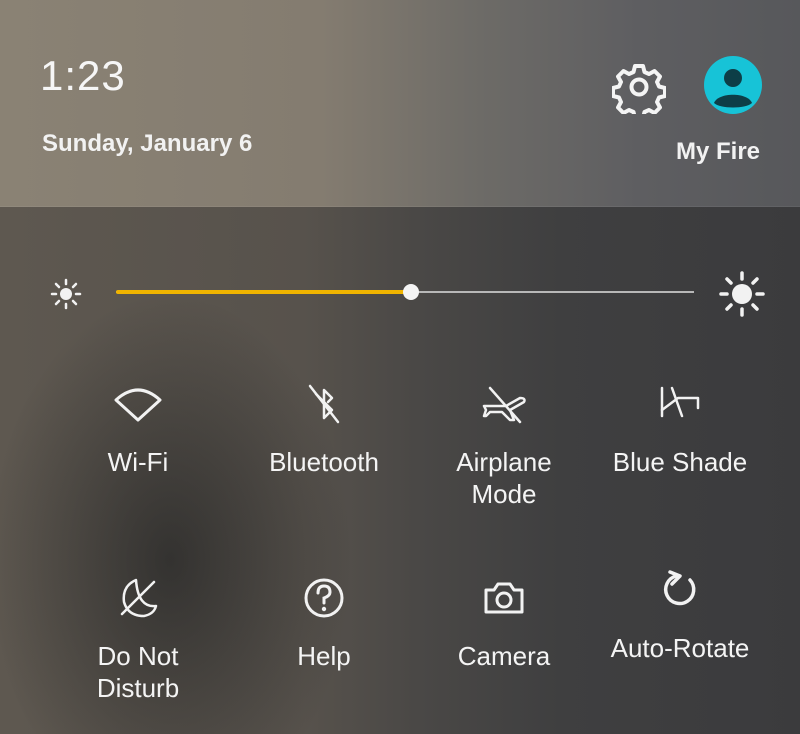  Describe the element at coordinates (139, 598) in the screenshot. I see `do-not-disturb-icon` at that location.